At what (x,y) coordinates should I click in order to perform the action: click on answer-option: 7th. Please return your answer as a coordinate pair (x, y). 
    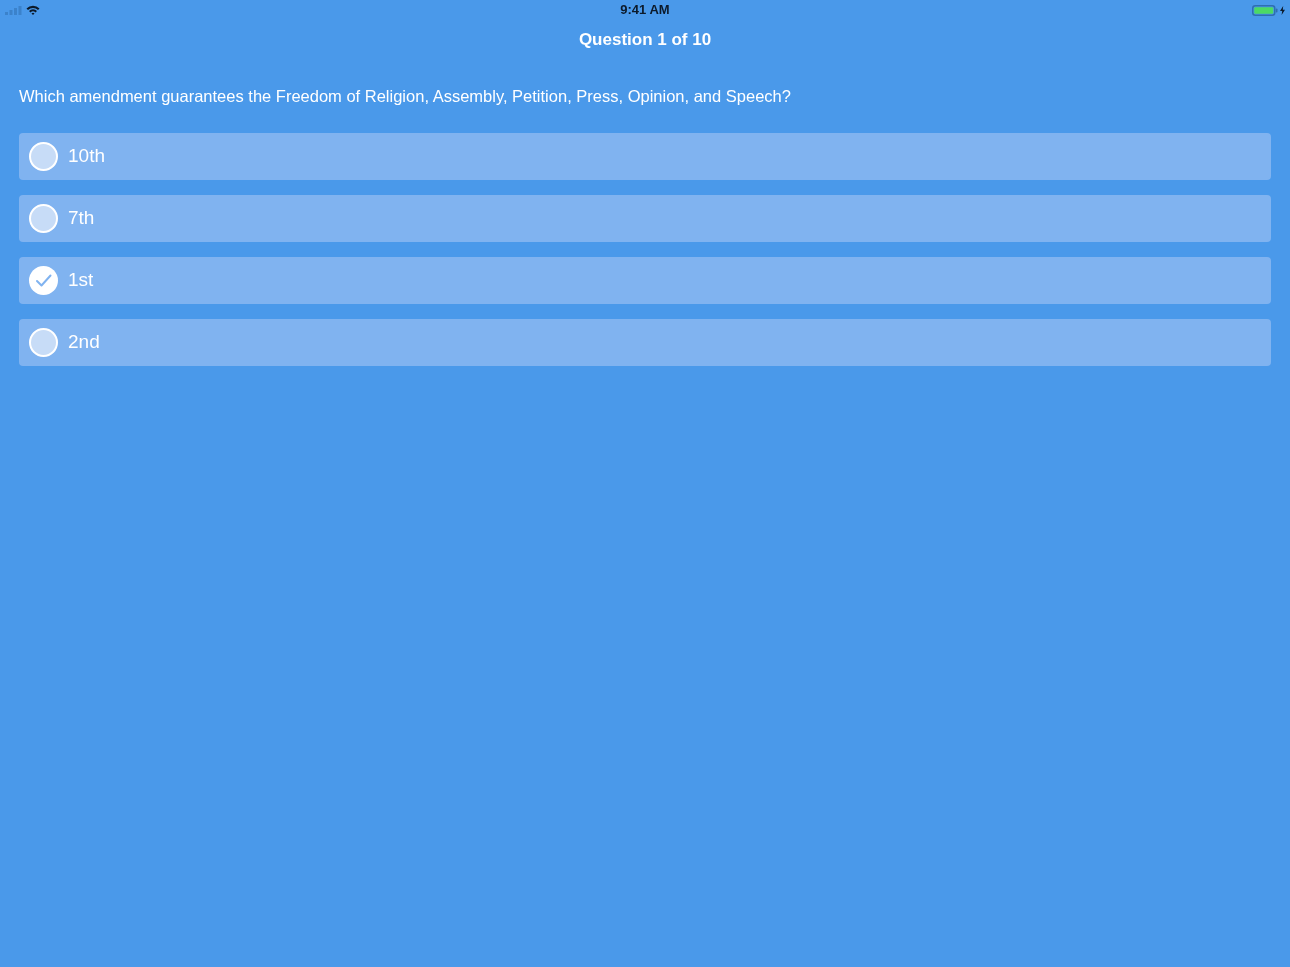
    Looking at the image, I should click on (645, 218).